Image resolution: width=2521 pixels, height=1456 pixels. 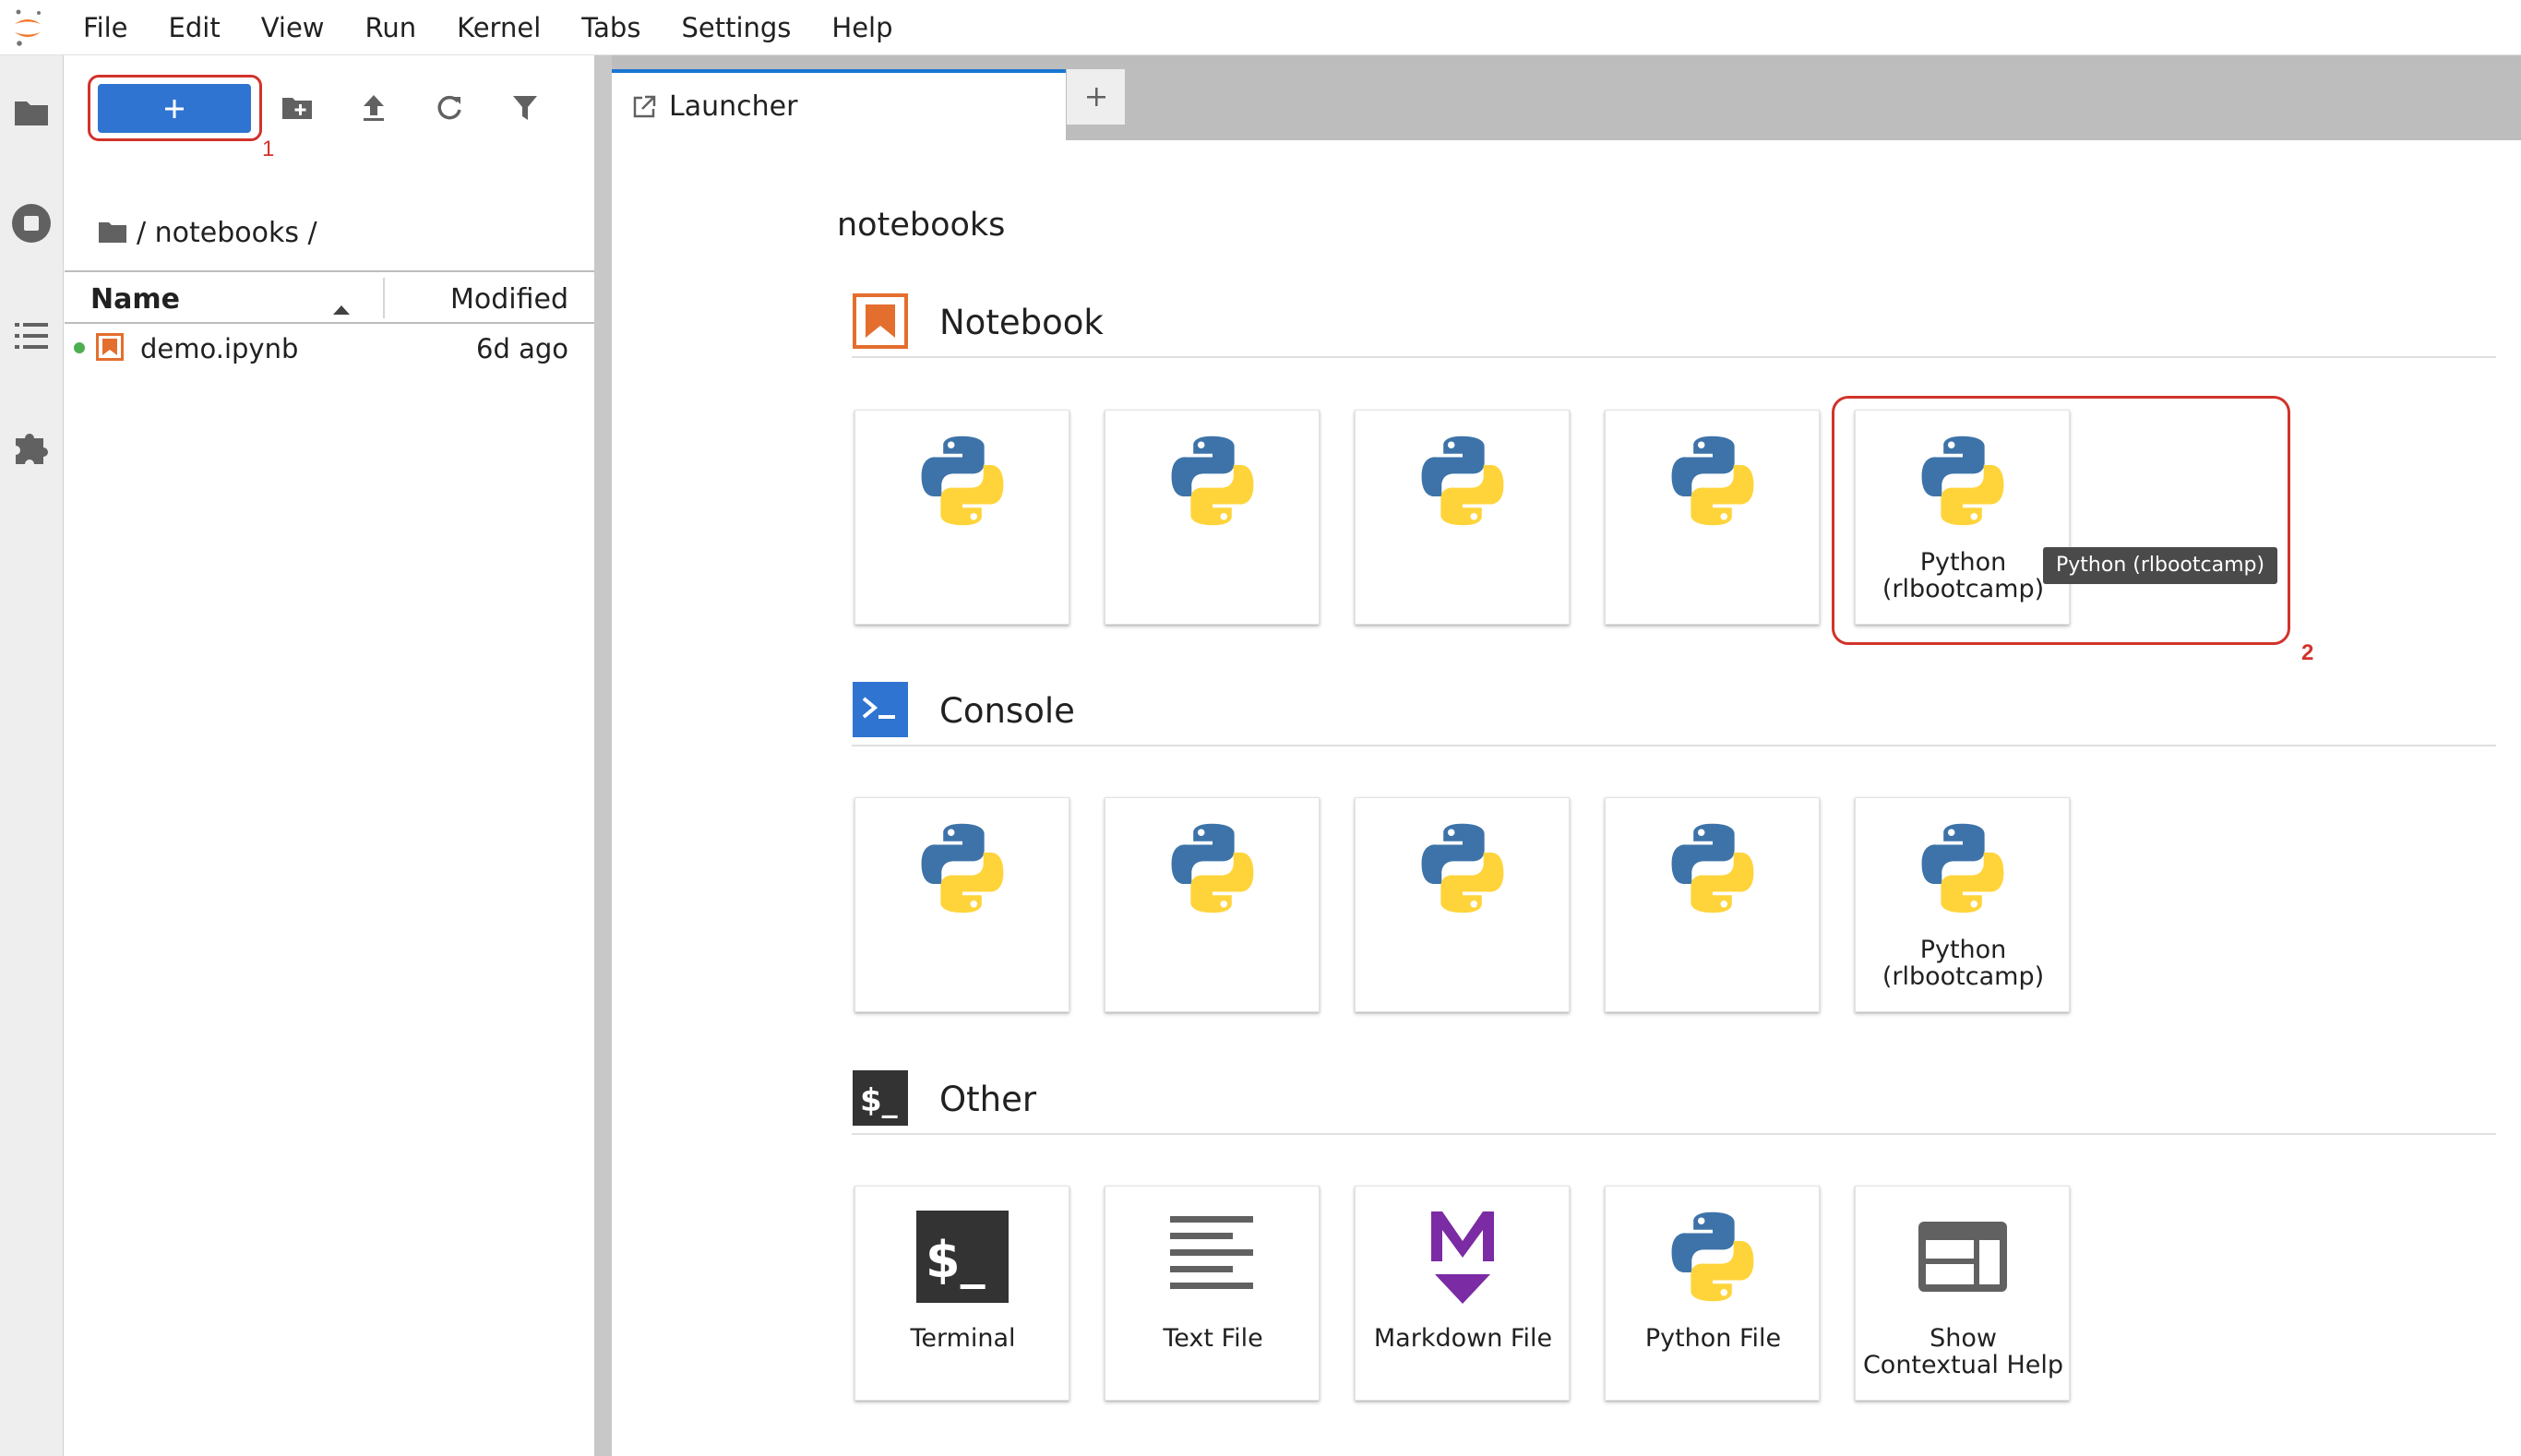 What do you see at coordinates (31, 113) in the screenshot?
I see `folder-icon` at bounding box center [31, 113].